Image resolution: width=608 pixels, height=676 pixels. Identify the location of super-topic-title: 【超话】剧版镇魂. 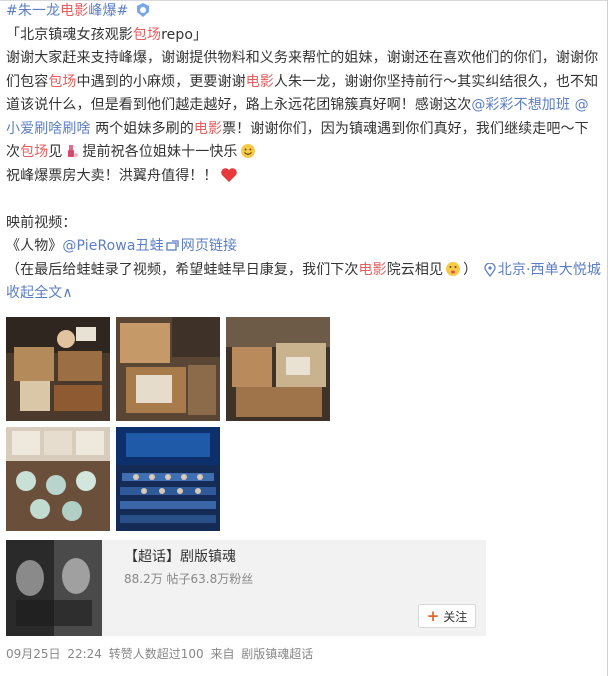
(180, 556).